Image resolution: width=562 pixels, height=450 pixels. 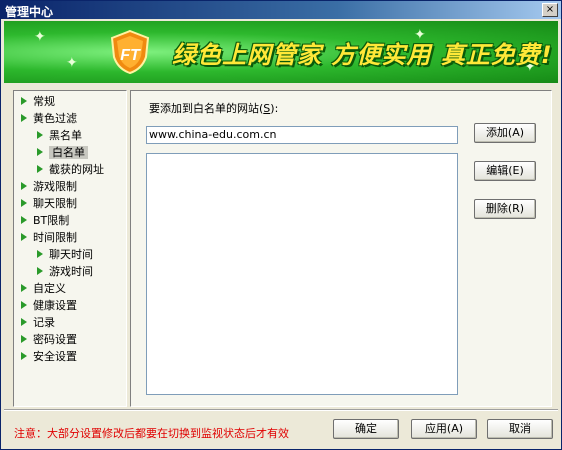 I want to click on window-title: 管理中心, so click(x=29, y=12).